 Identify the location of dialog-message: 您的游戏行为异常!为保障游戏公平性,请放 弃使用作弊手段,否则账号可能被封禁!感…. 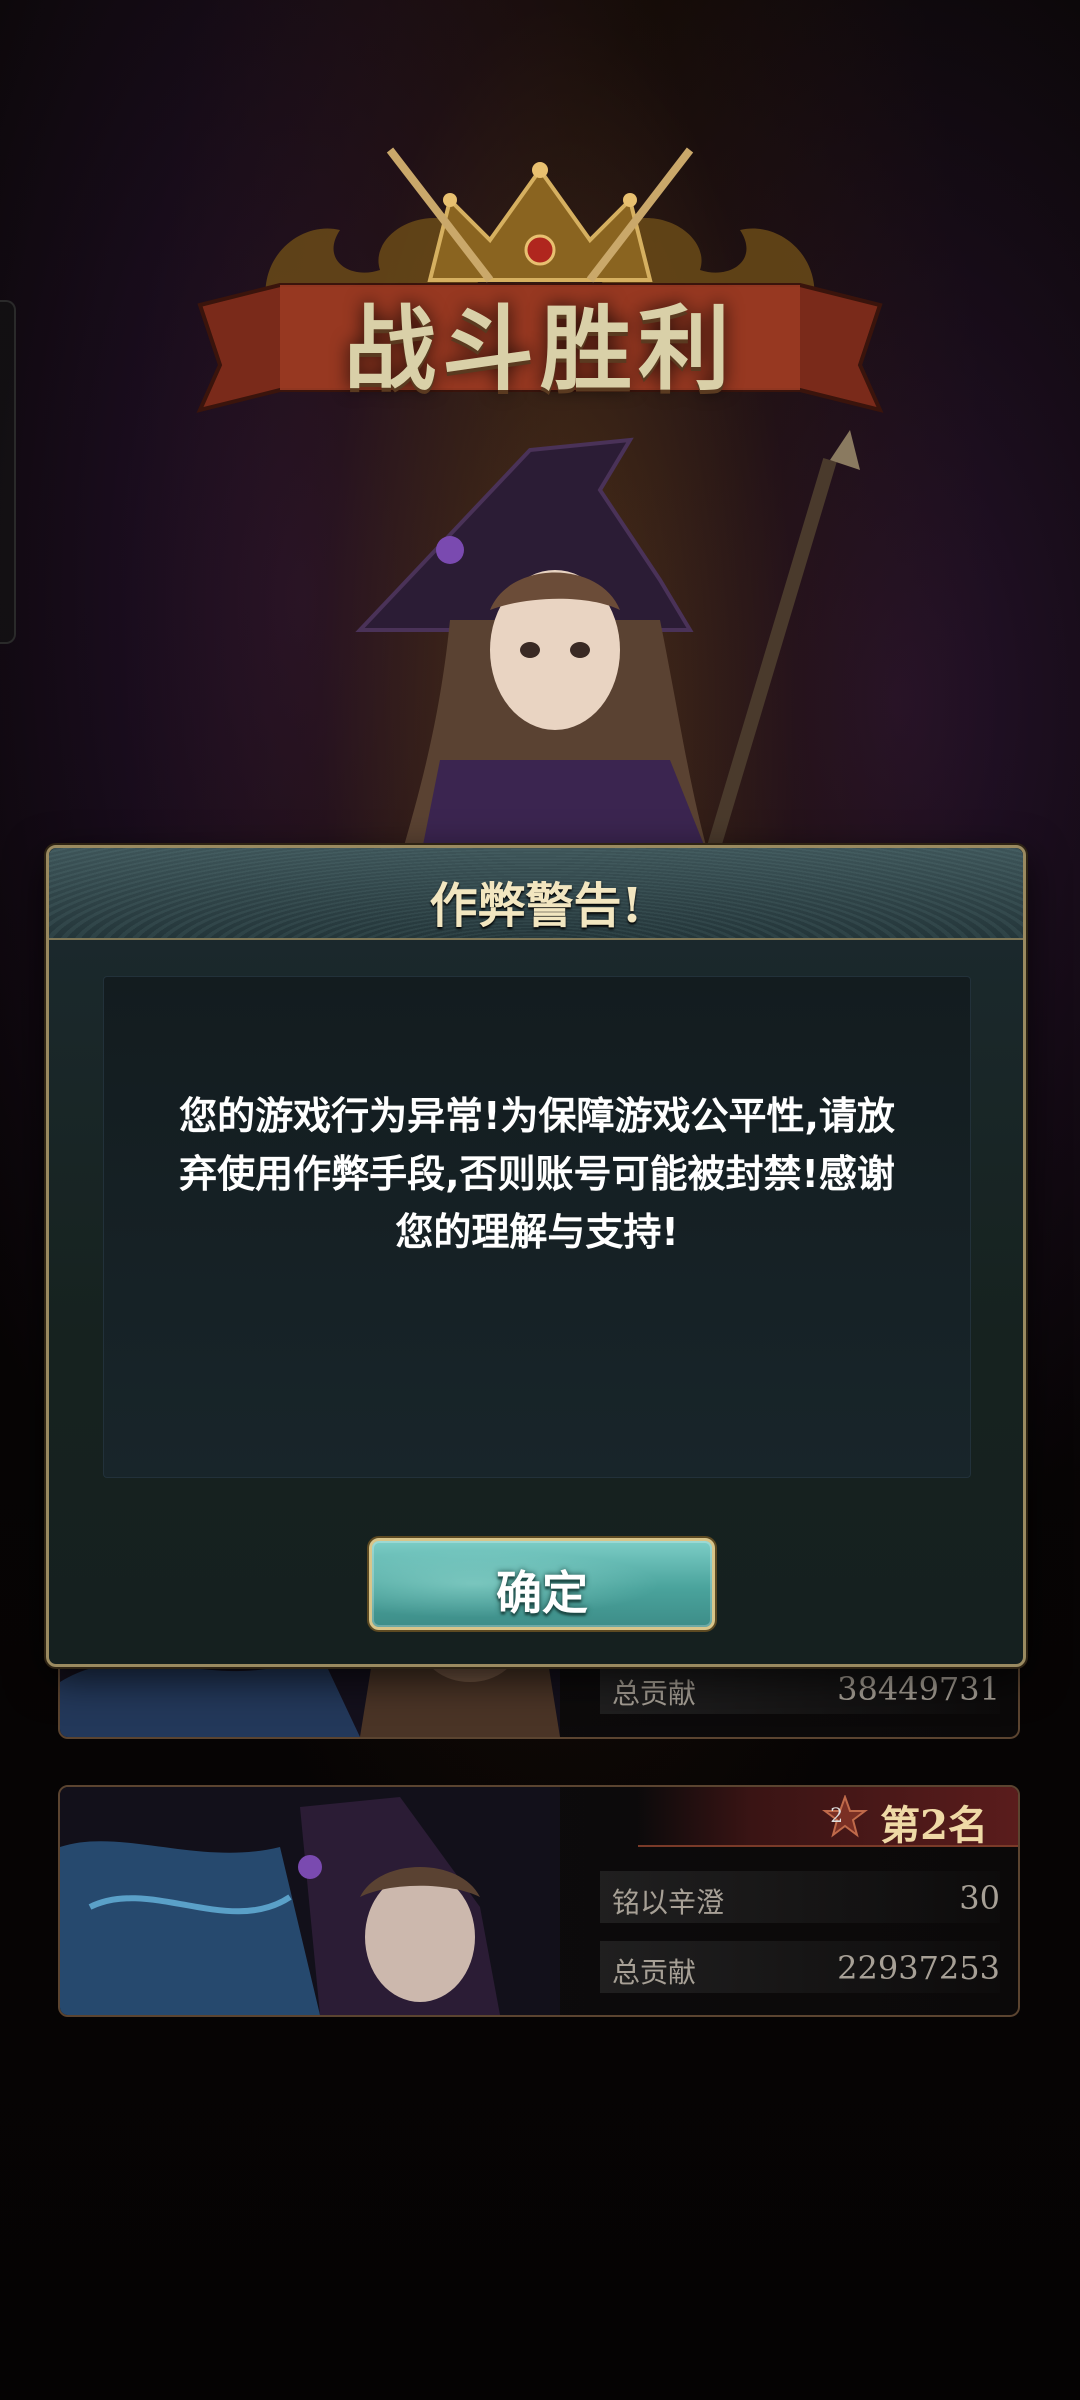
(537, 1174).